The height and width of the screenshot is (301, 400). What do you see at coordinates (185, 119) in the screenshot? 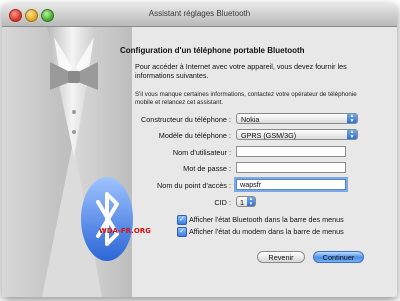
I see `manufacturer-label: Constructeur du téléphone :` at bounding box center [185, 119].